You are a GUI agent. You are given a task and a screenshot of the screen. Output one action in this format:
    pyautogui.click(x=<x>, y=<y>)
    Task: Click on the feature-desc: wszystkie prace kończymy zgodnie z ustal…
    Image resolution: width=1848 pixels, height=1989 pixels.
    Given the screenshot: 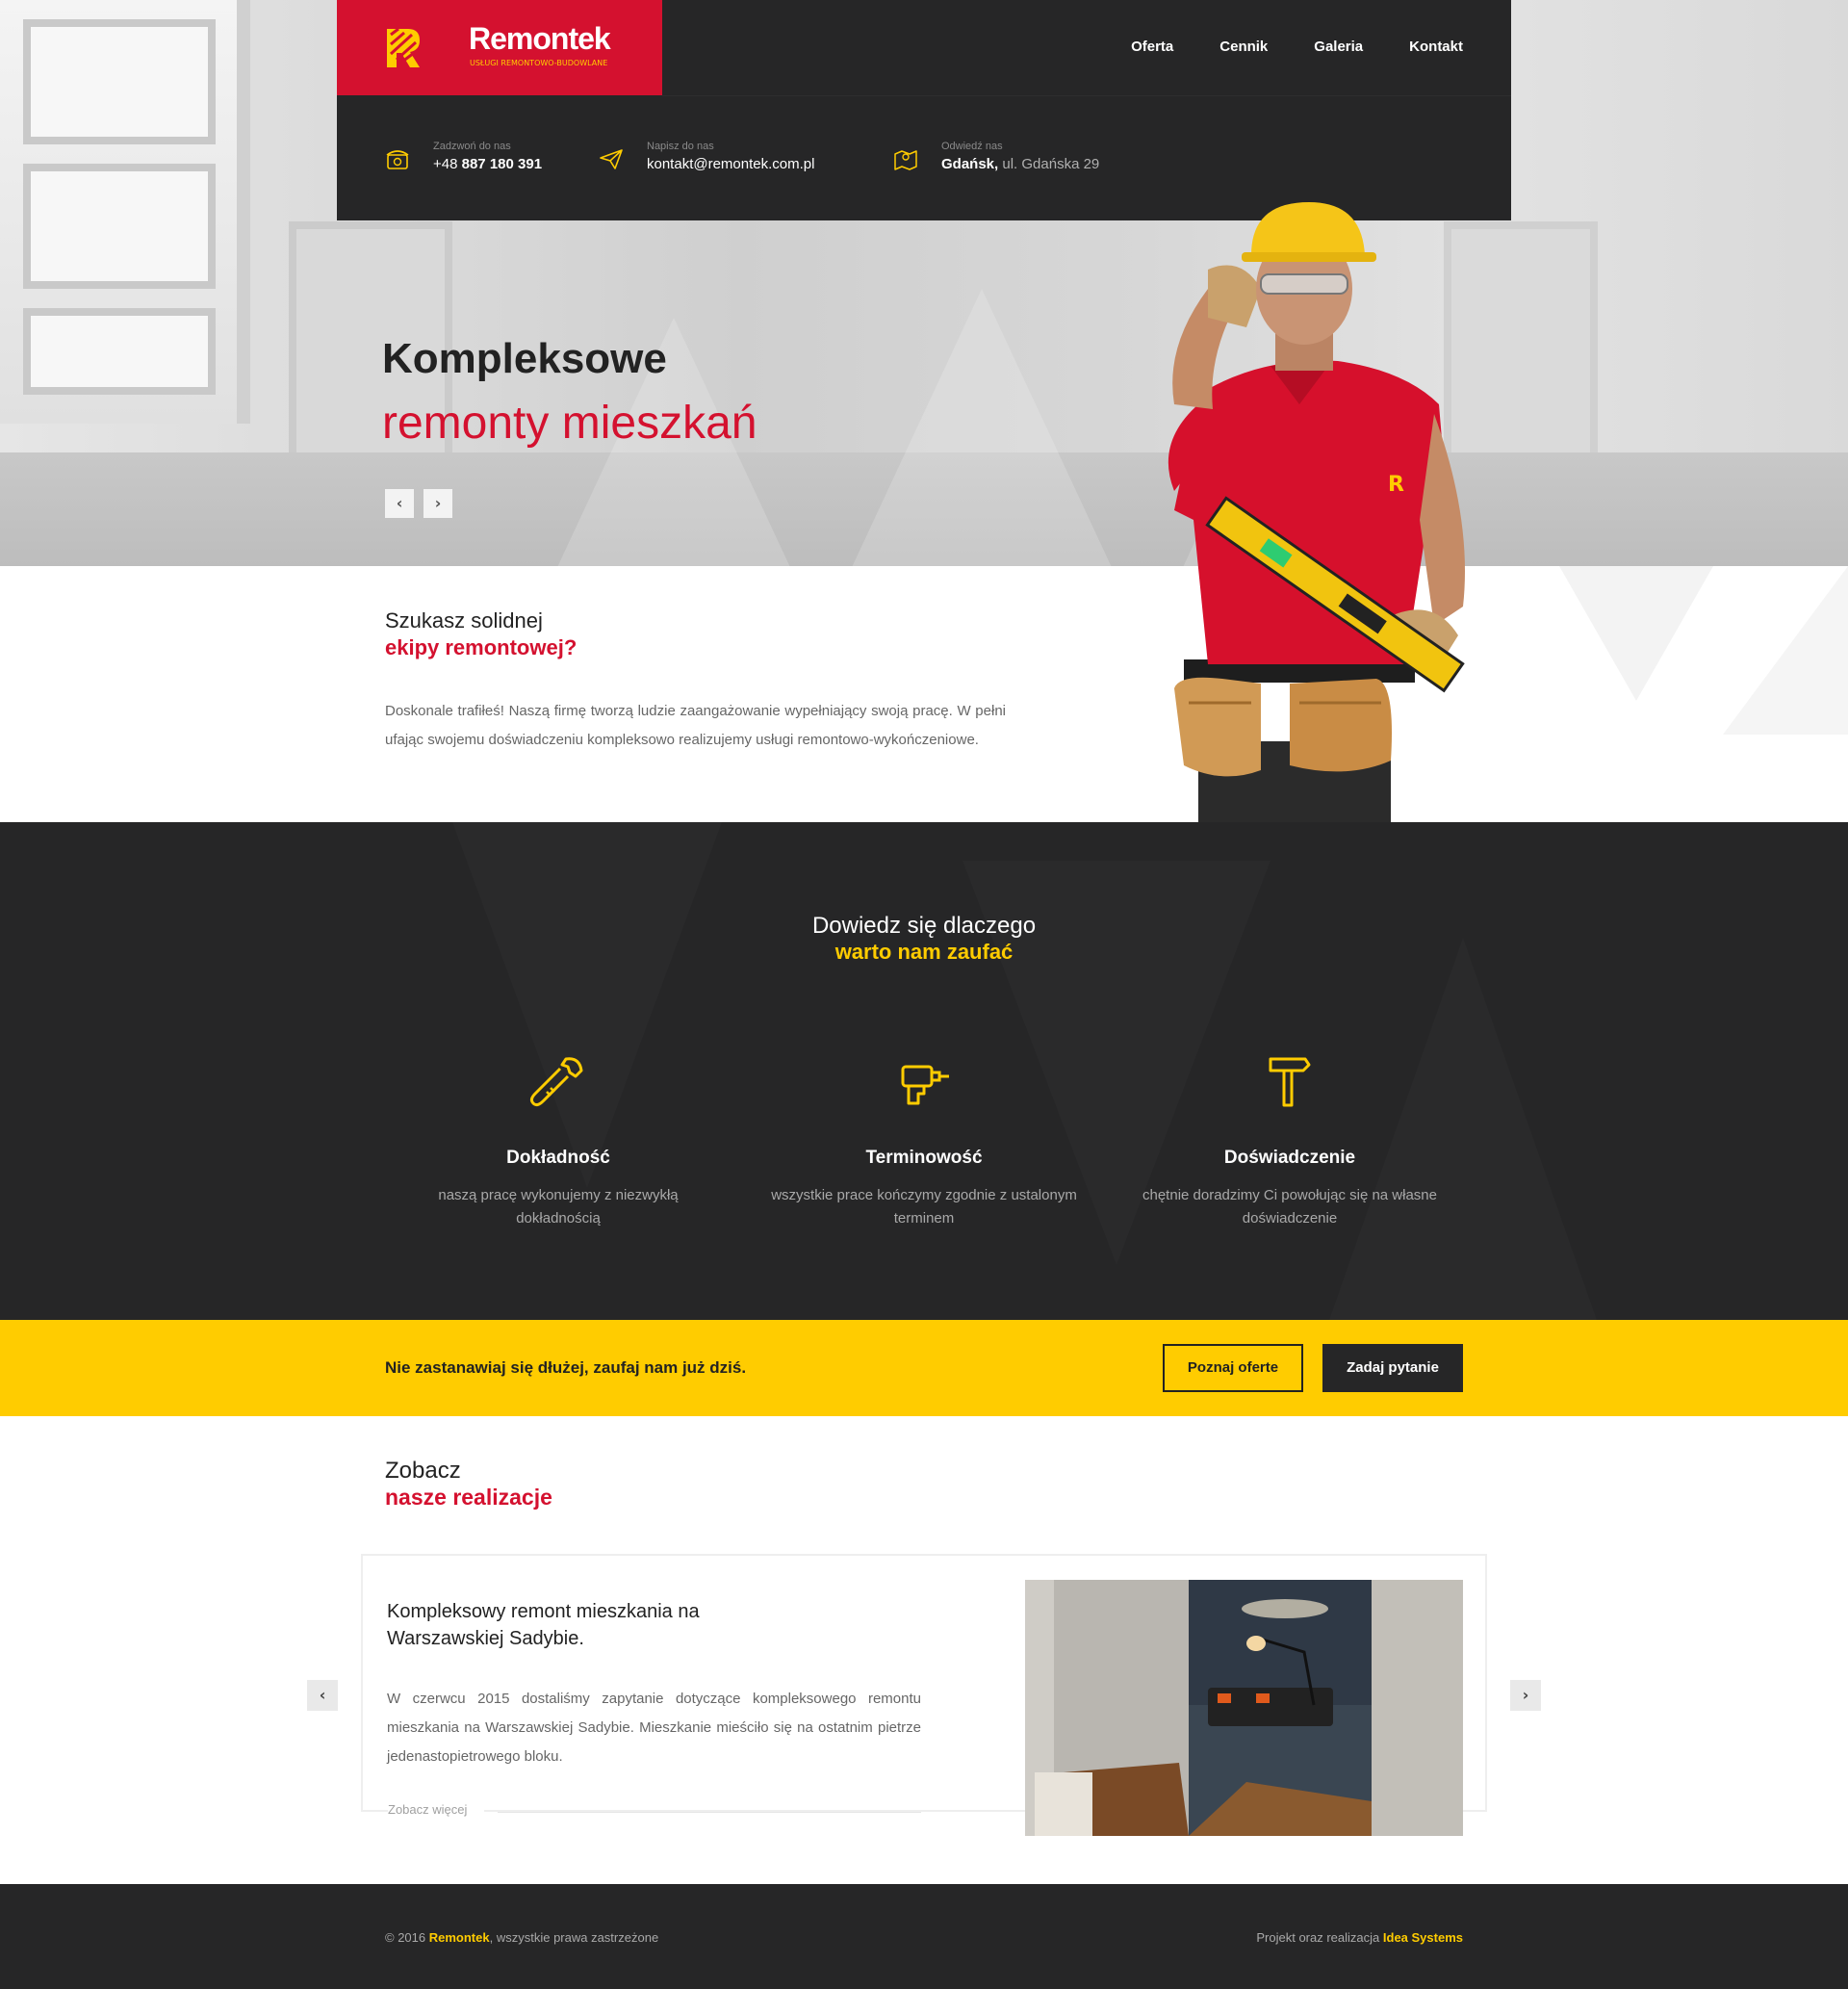 What is the action you would take?
    pyautogui.click(x=924, y=1207)
    